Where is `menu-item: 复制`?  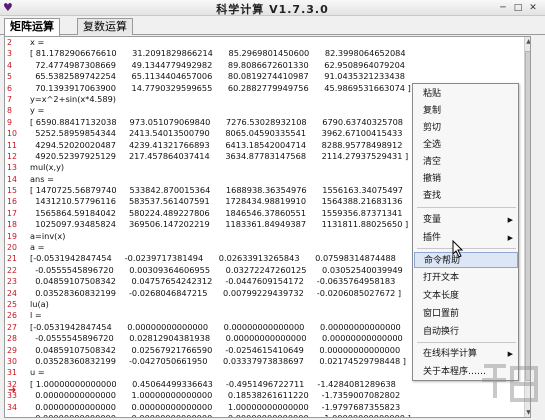 menu-item: 复制 is located at coordinates (466, 111).